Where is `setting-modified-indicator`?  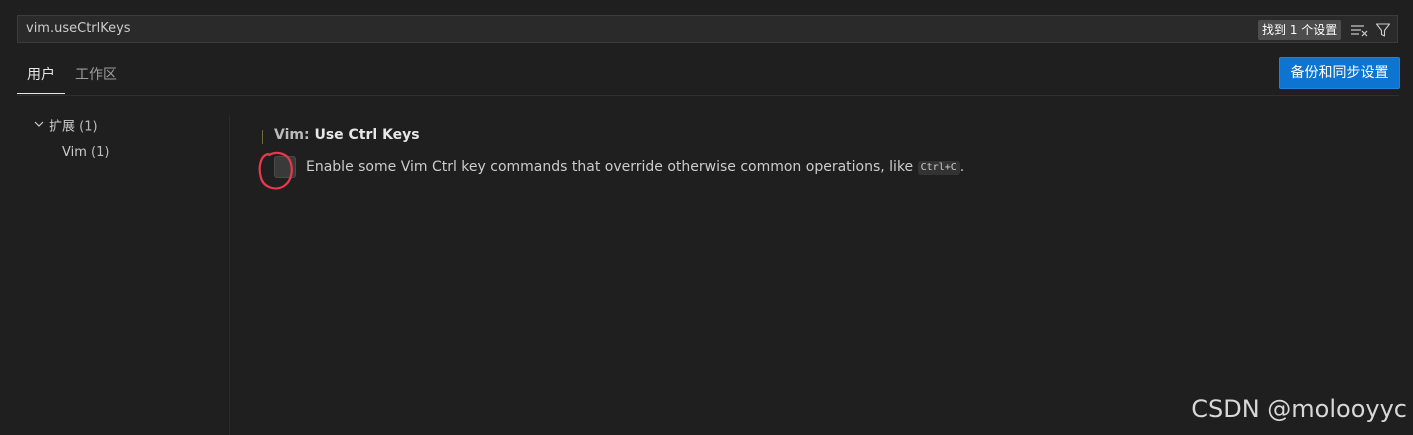 setting-modified-indicator is located at coordinates (262, 137).